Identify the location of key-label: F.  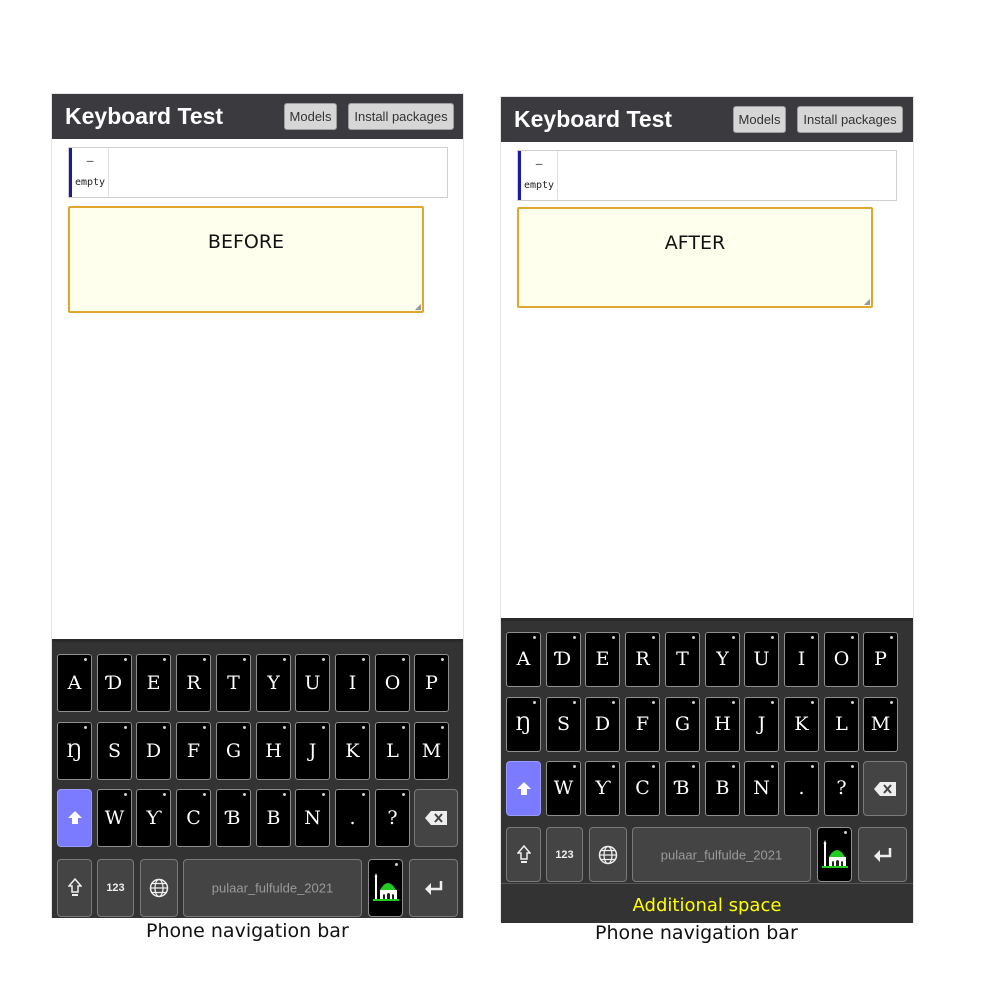
(642, 724).